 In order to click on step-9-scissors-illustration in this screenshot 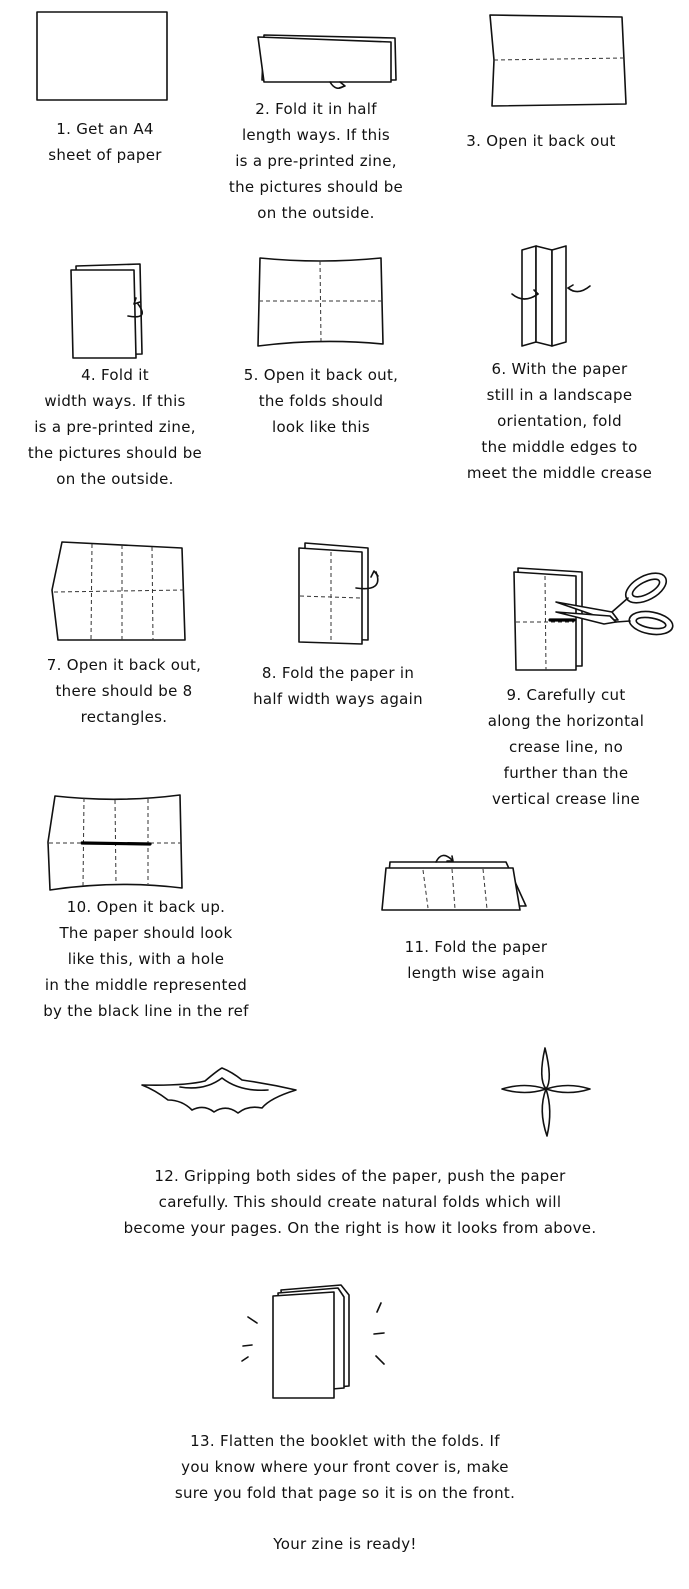, I will do `click(593, 619)`.